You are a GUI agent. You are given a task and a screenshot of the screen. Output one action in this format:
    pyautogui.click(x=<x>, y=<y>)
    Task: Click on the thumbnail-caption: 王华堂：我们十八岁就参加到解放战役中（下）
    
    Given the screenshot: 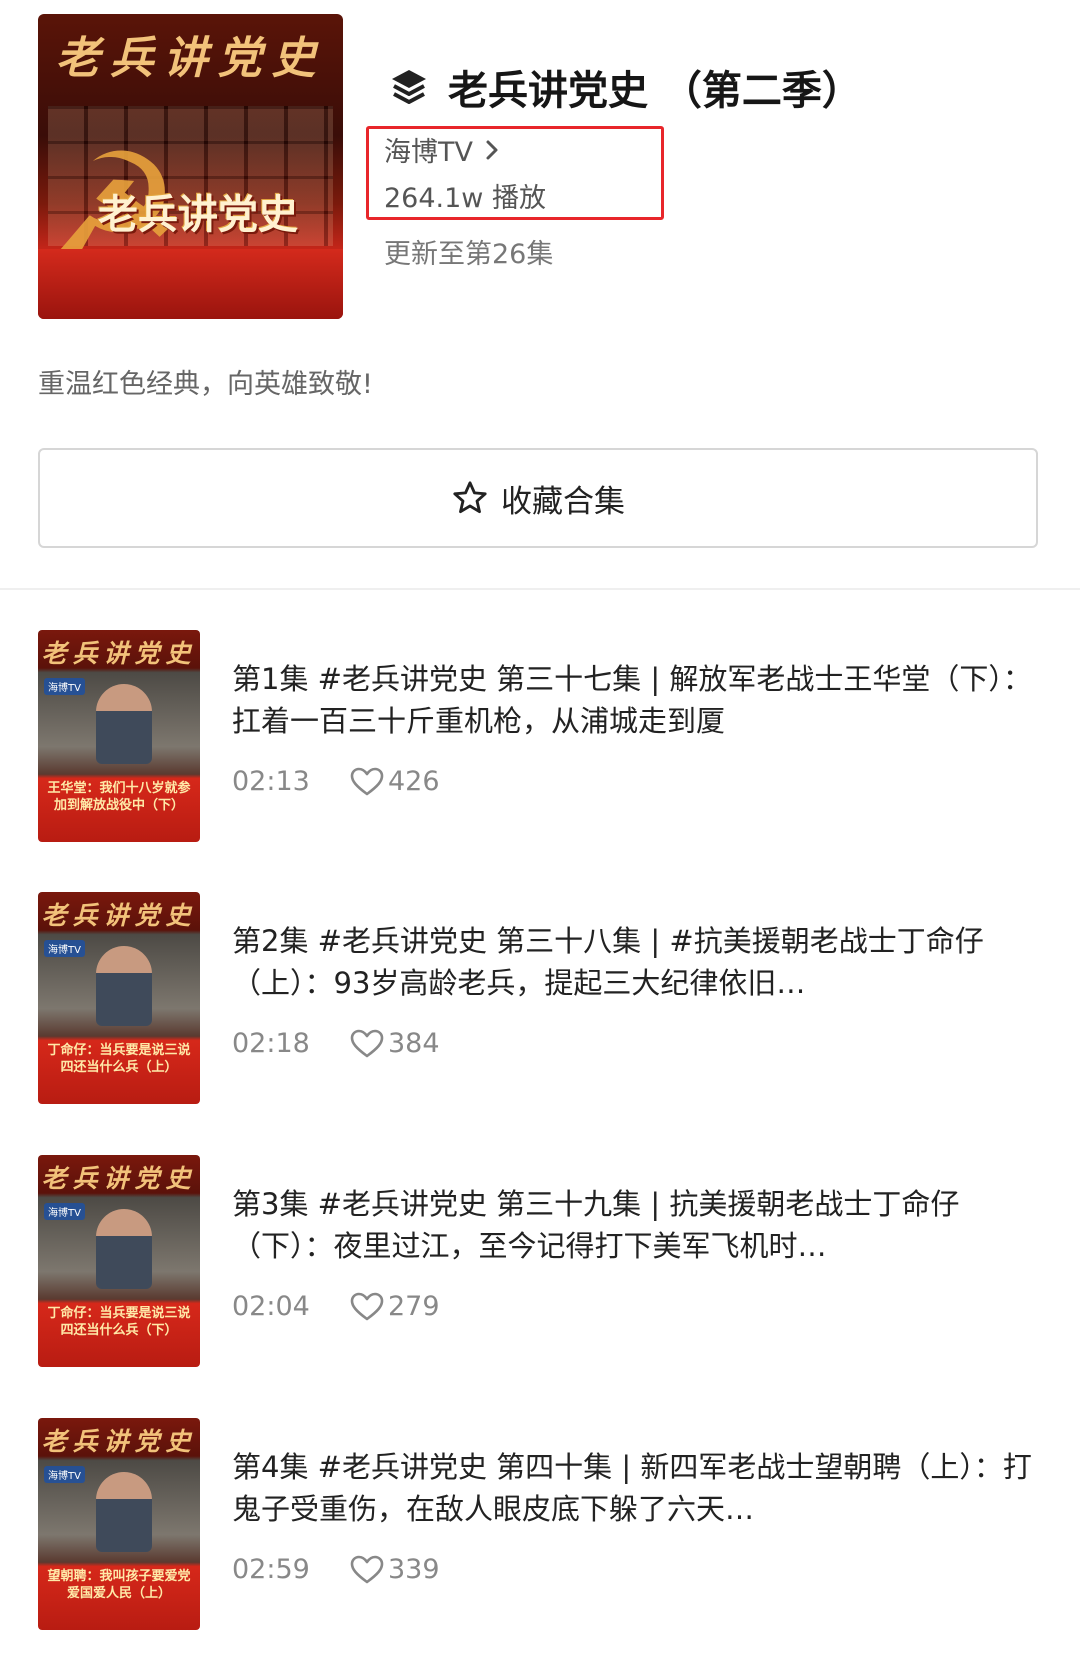 What is the action you would take?
    pyautogui.click(x=119, y=797)
    